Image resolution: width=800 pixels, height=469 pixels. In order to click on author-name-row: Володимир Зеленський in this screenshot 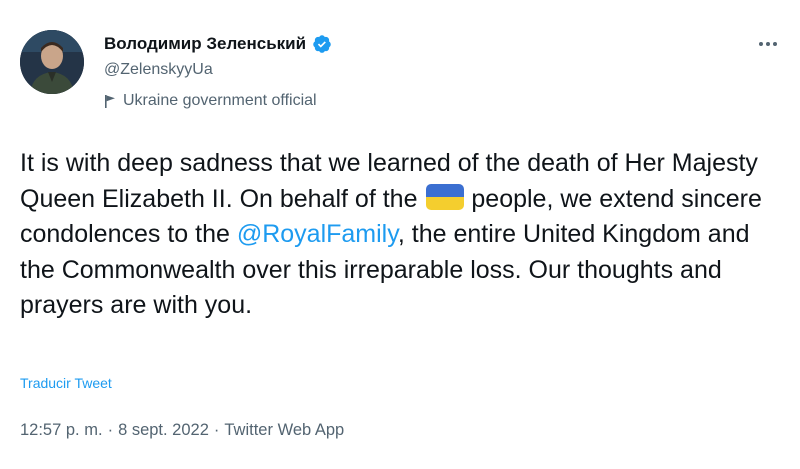, I will do `click(218, 44)`.